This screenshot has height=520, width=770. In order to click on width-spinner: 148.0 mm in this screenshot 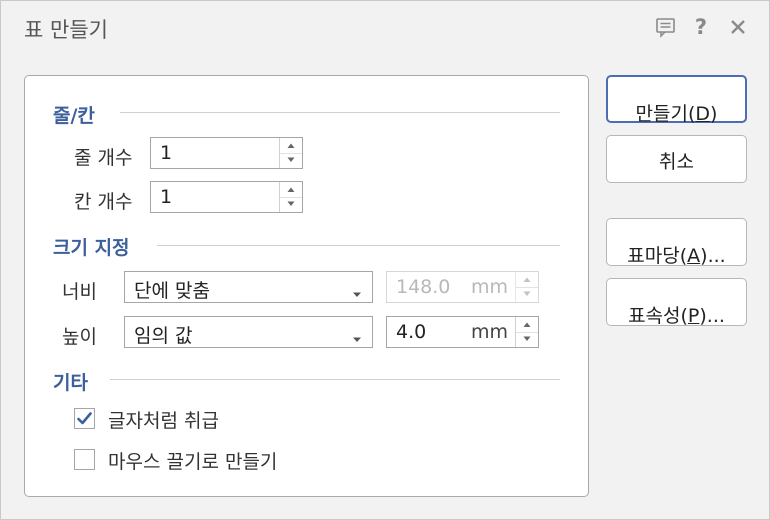, I will do `click(462, 287)`.